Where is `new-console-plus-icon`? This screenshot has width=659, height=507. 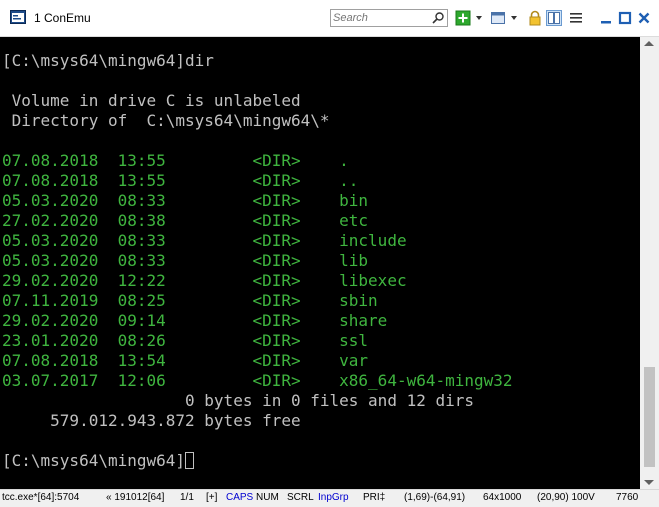 new-console-plus-icon is located at coordinates (463, 18).